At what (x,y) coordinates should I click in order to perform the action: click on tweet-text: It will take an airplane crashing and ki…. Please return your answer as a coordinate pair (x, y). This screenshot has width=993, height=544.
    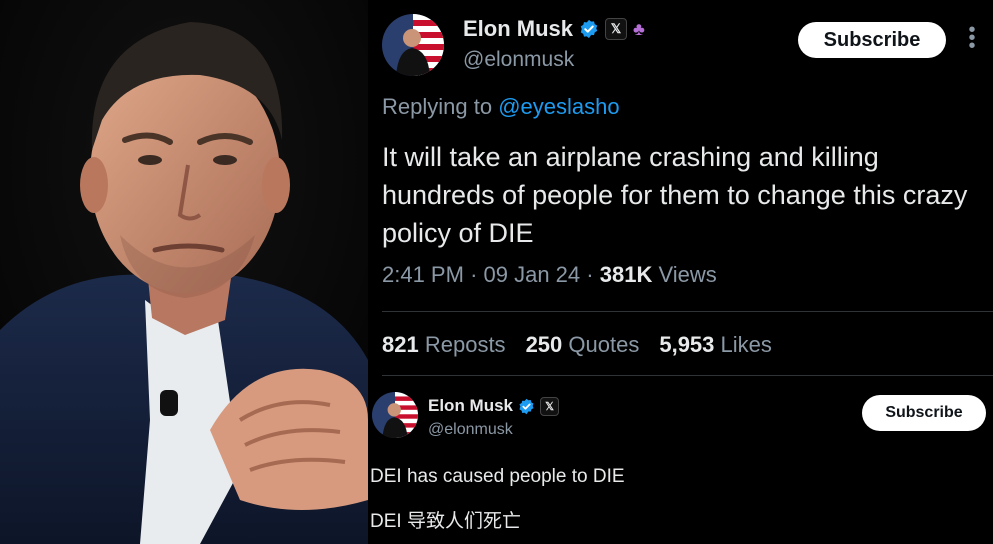
    Looking at the image, I should click on (675, 195).